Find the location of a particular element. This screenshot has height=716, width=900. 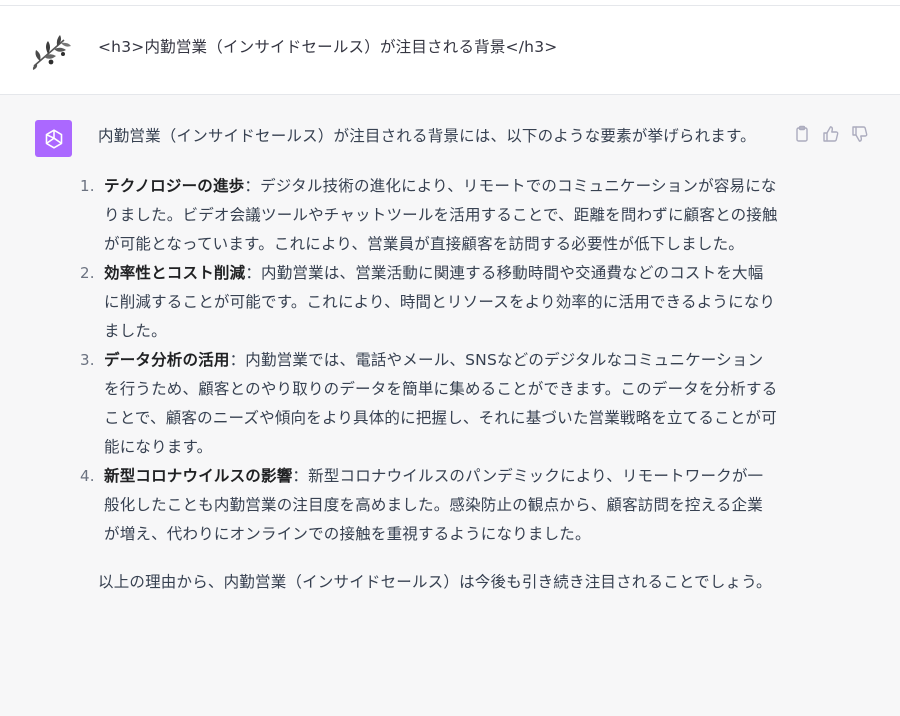

olive-branch-avatar-icon is located at coordinates (51, 52).